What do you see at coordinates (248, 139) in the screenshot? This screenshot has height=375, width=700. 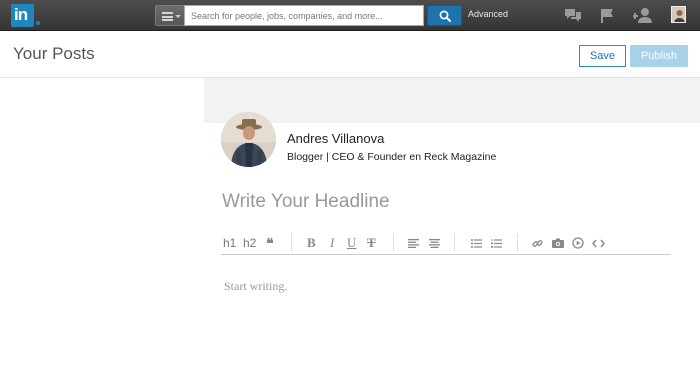 I see `author-avatar` at bounding box center [248, 139].